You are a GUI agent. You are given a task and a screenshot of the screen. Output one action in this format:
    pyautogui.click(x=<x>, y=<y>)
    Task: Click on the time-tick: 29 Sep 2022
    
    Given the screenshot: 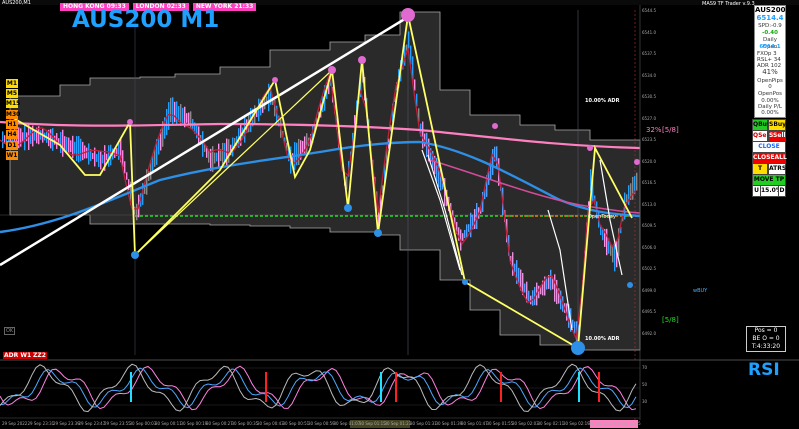 What is the action you would take?
    pyautogui.click(x=15, y=423)
    